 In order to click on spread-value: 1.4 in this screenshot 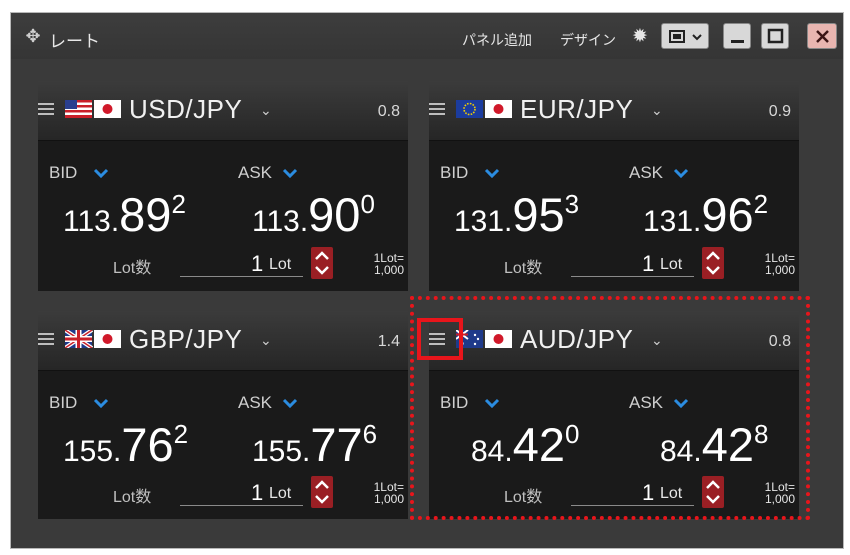, I will do `click(388, 341)`.